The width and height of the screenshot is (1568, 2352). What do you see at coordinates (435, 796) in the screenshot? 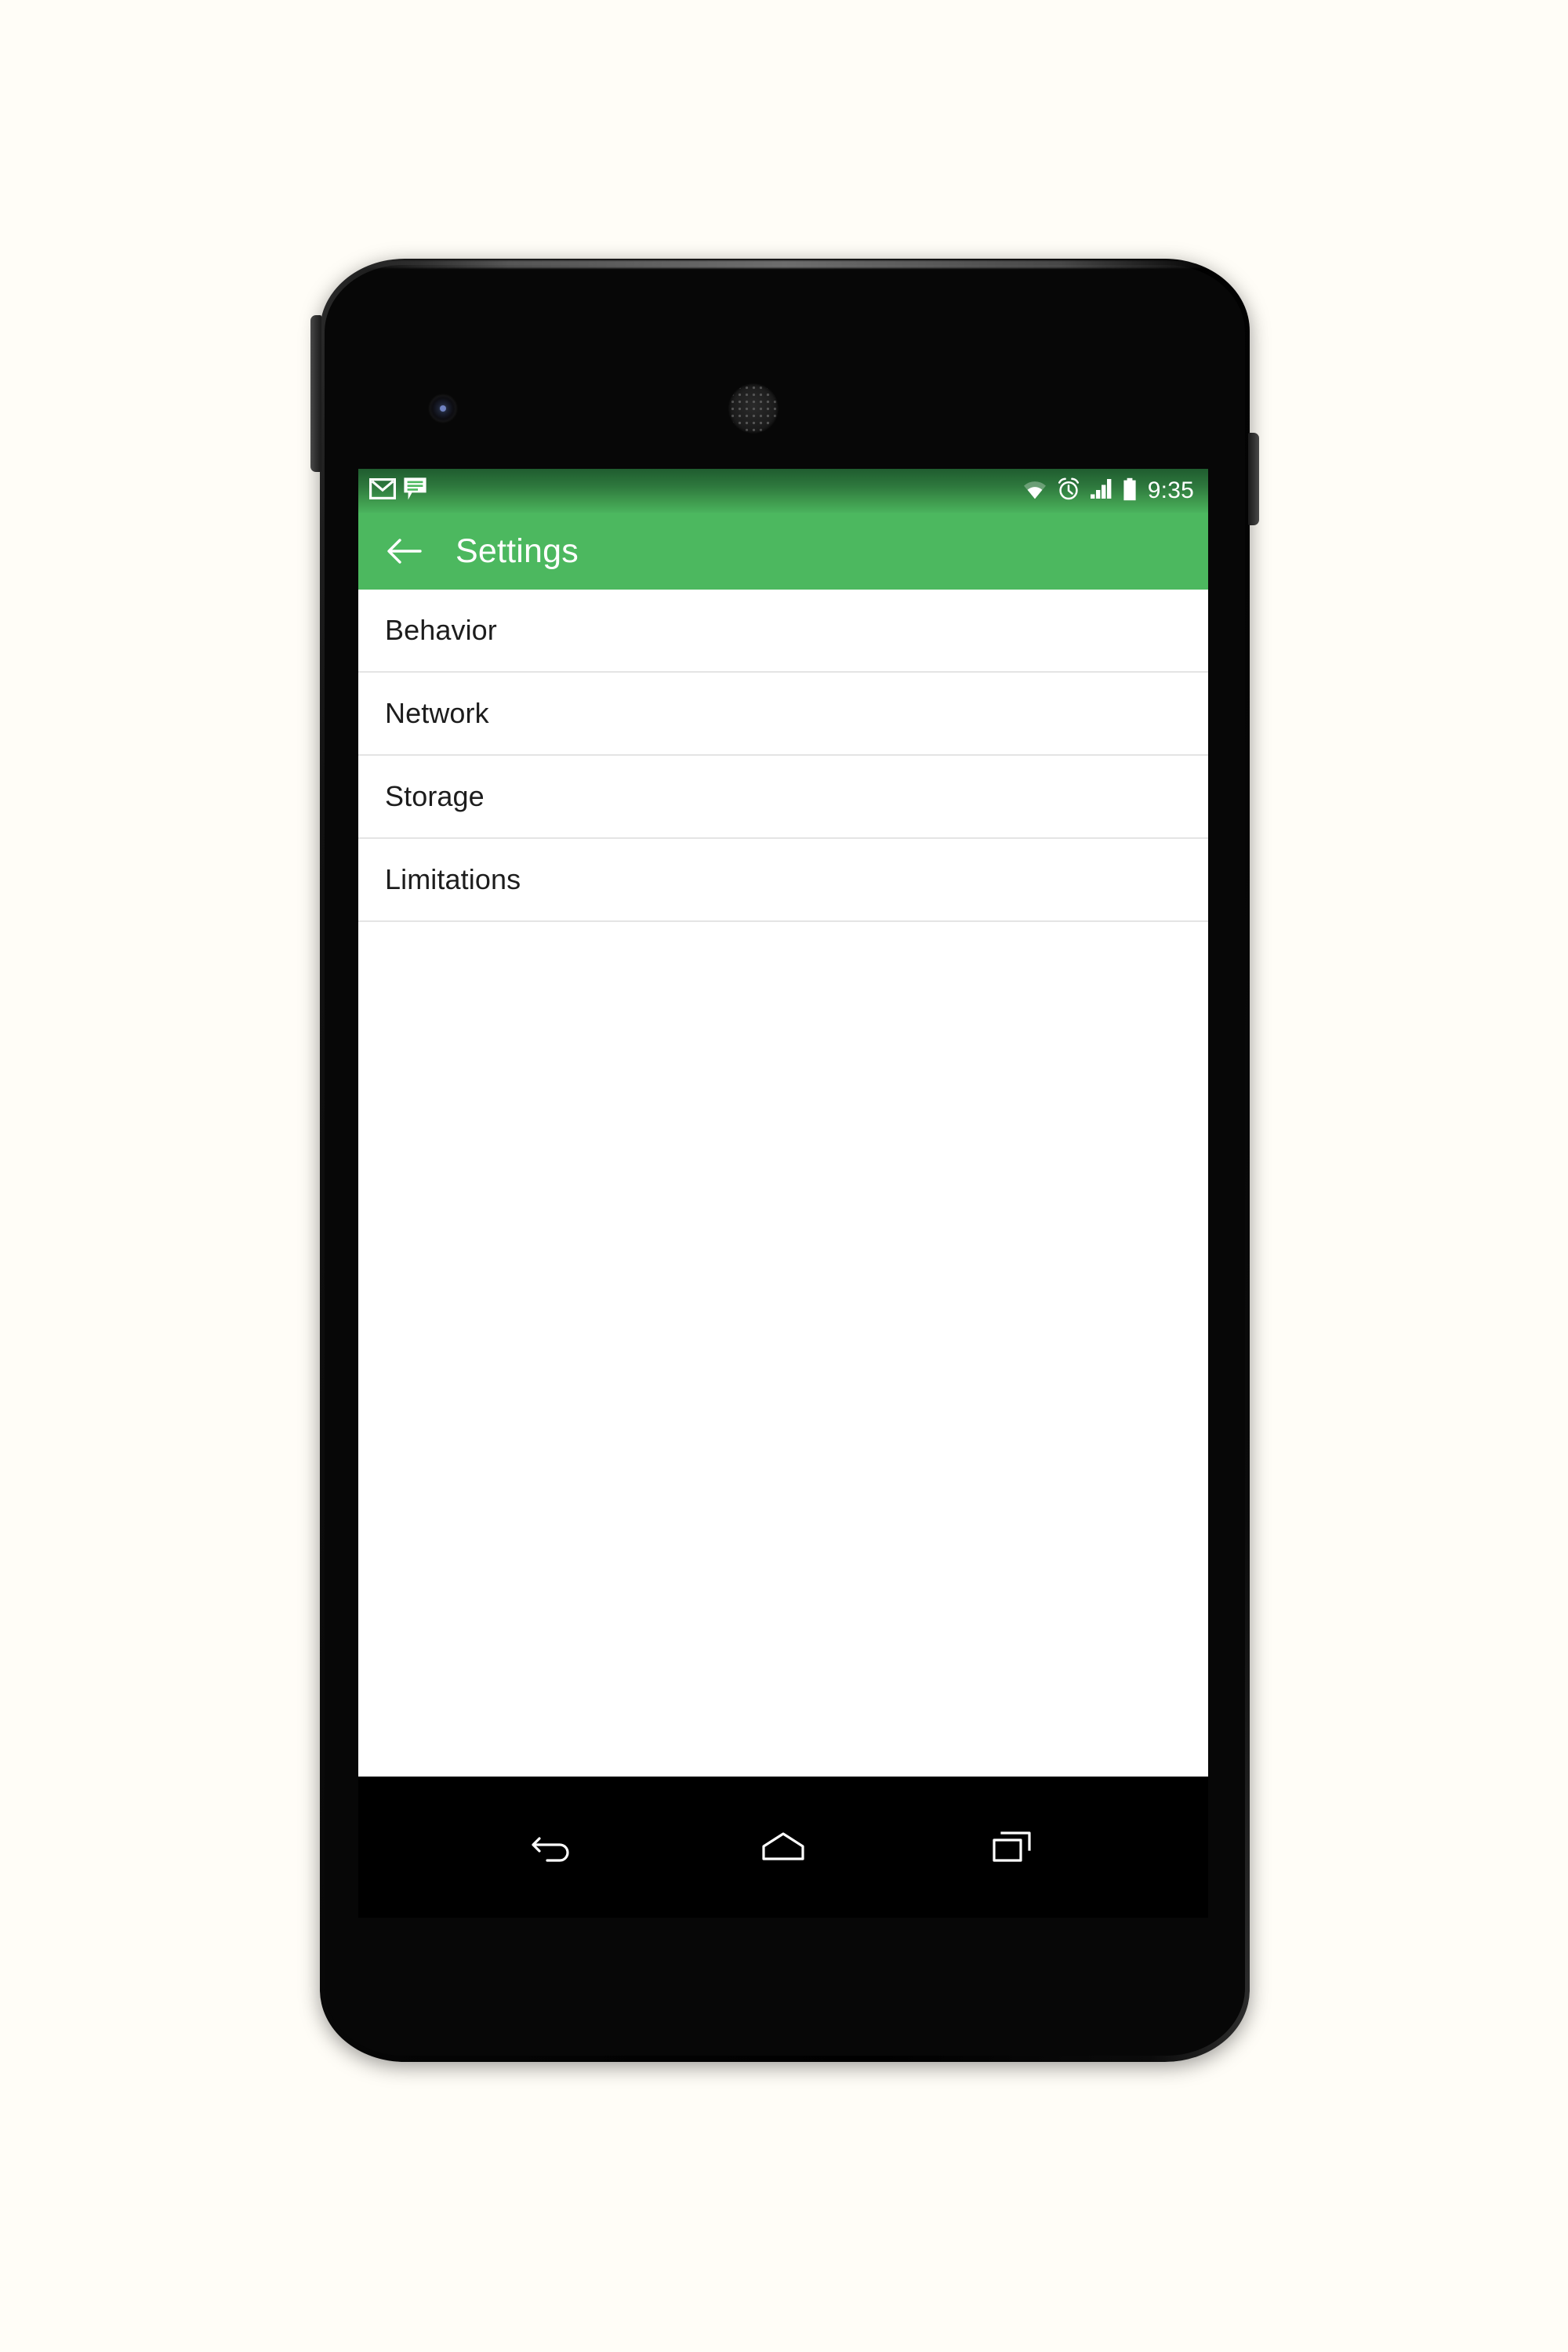
I see `list-item-label: Storage` at bounding box center [435, 796].